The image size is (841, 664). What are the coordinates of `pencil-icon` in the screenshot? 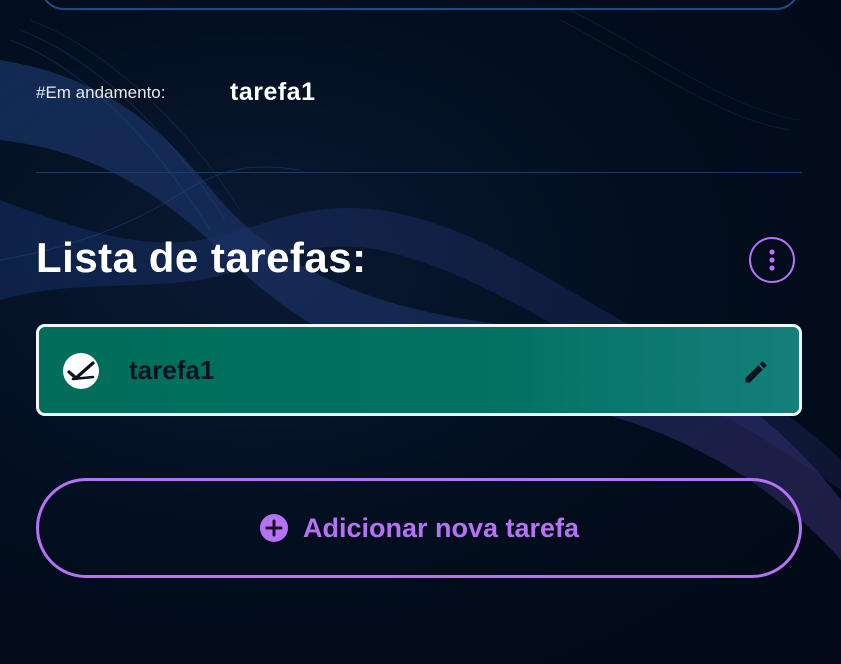 It's located at (756, 372).